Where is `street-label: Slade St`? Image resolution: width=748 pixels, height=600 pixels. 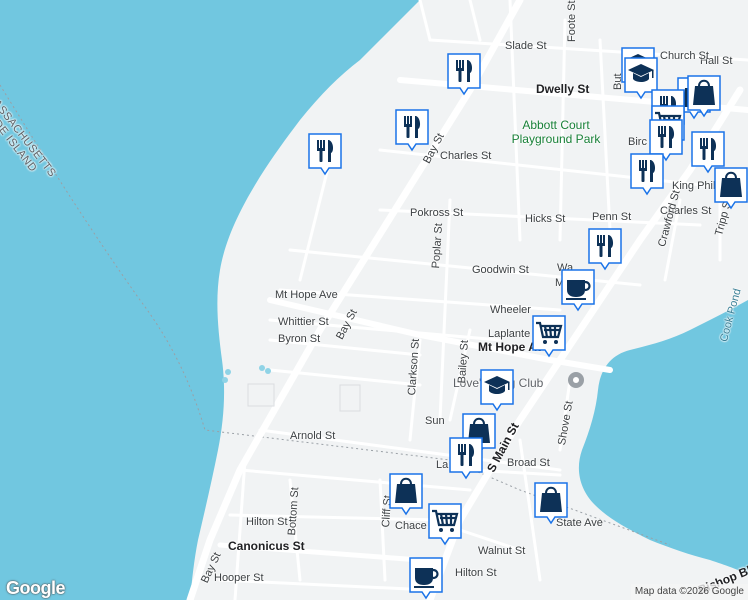
street-label: Slade St is located at coordinates (526, 46).